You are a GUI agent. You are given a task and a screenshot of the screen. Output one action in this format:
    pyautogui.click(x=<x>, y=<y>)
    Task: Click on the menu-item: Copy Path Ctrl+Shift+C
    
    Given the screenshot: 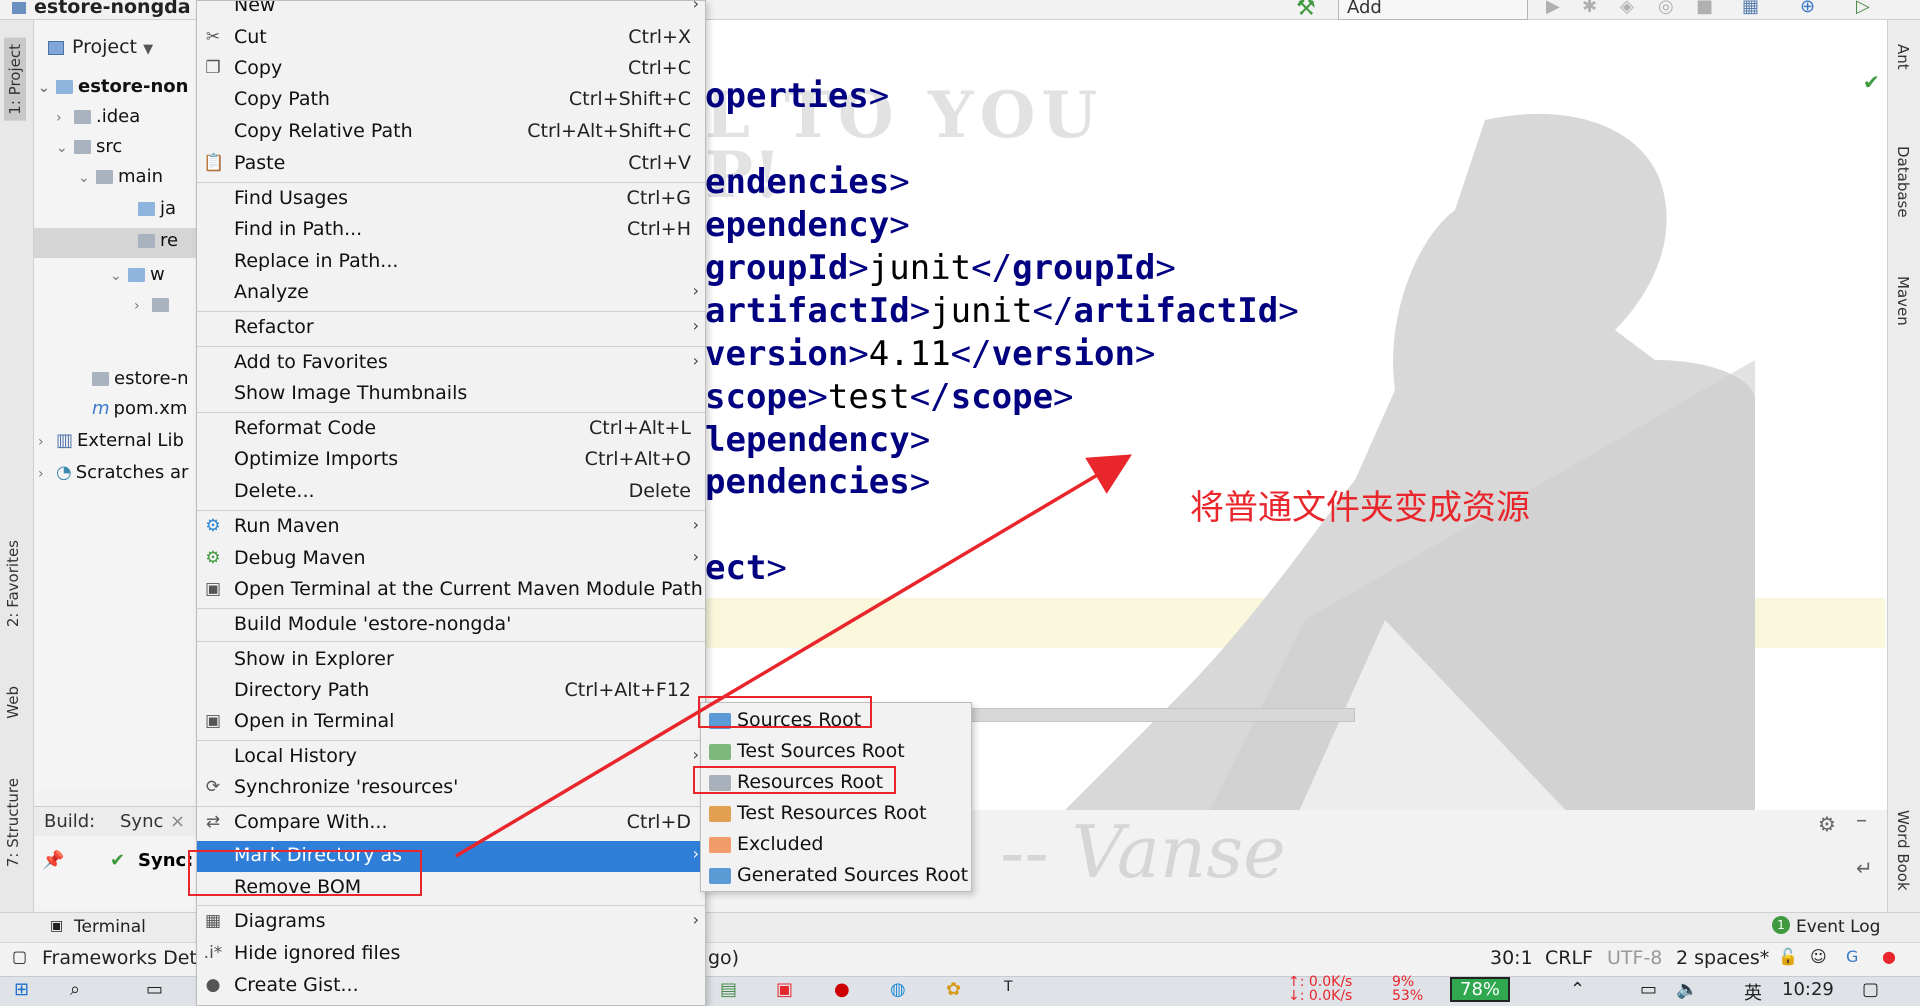 What is the action you would take?
    pyautogui.click(x=451, y=100)
    